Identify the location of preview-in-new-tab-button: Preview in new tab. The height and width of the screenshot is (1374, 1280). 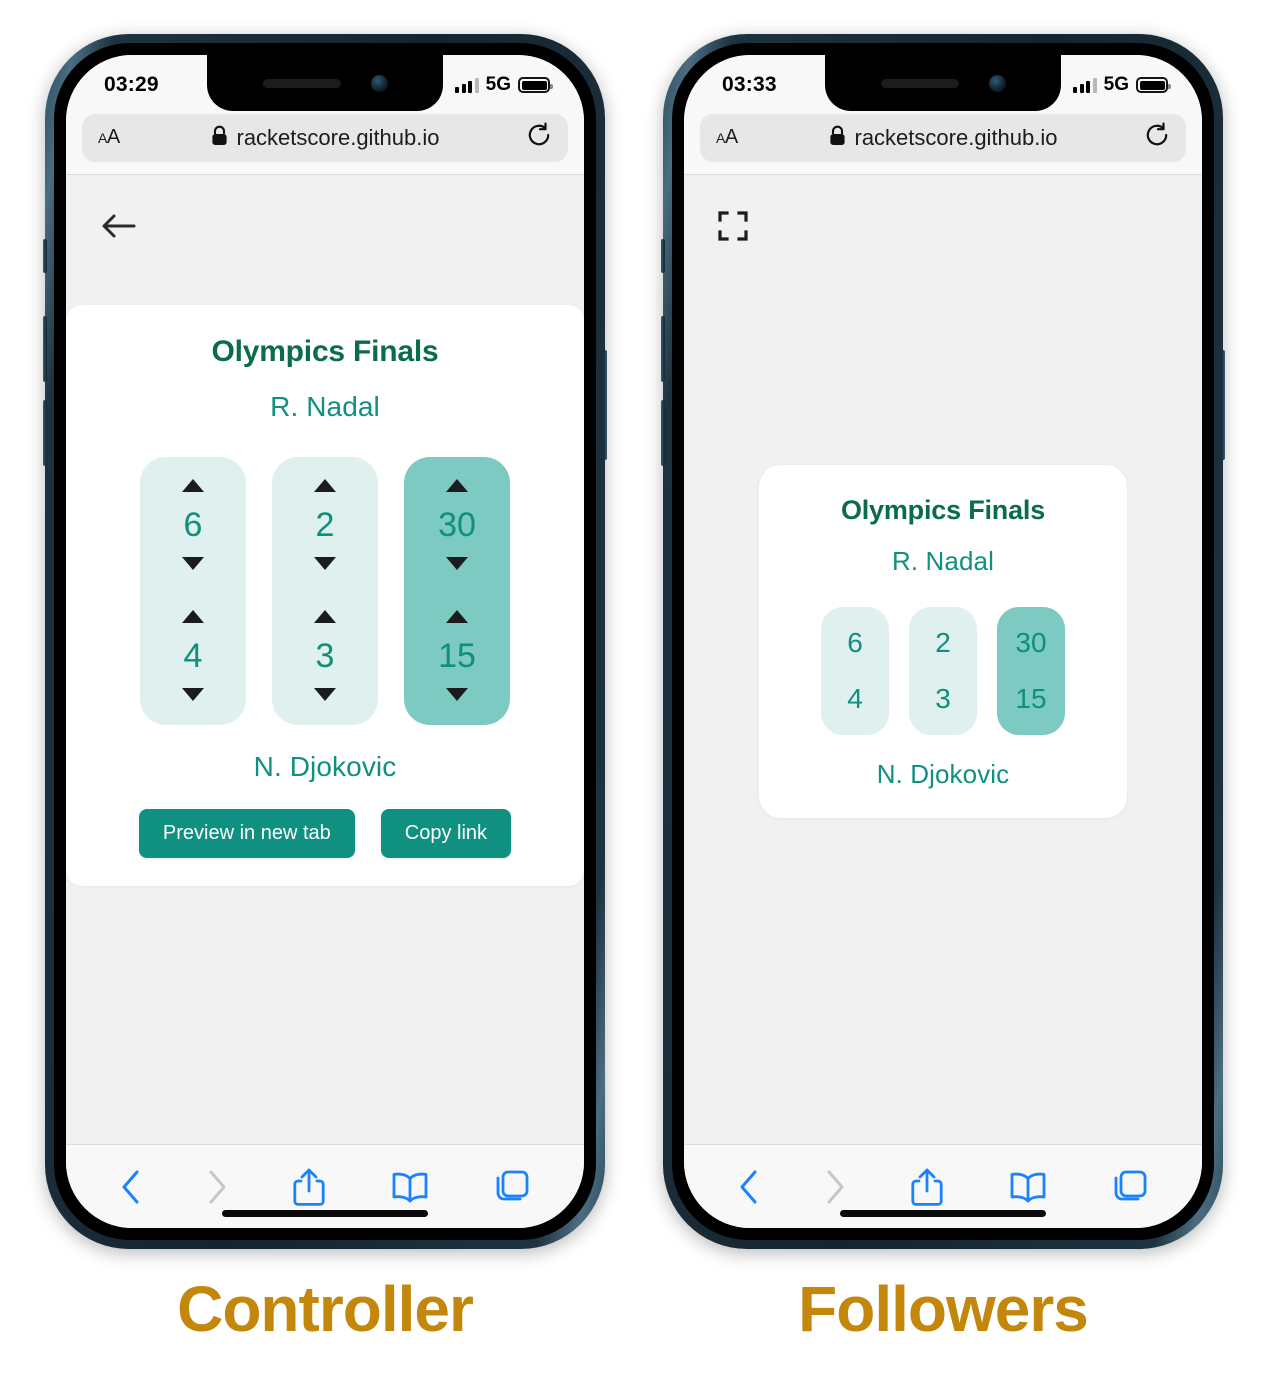
(246, 833).